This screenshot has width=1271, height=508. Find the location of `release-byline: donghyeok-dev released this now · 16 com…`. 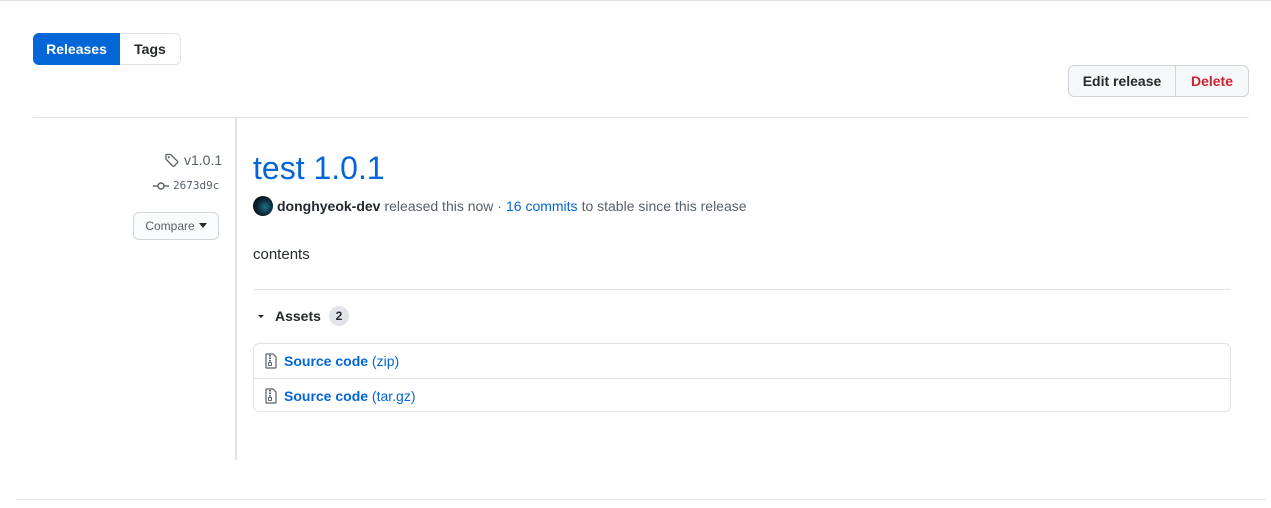

release-byline: donghyeok-dev released this now · 16 com… is located at coordinates (500, 206).